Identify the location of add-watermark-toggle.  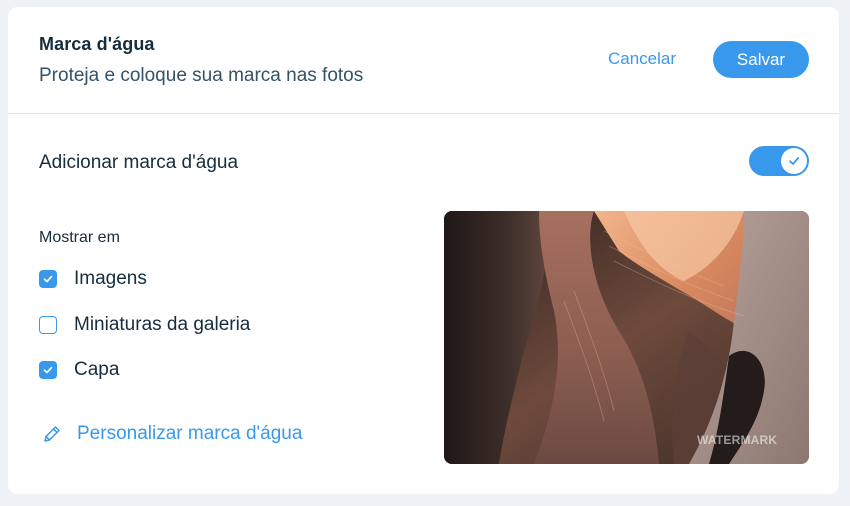
(779, 161).